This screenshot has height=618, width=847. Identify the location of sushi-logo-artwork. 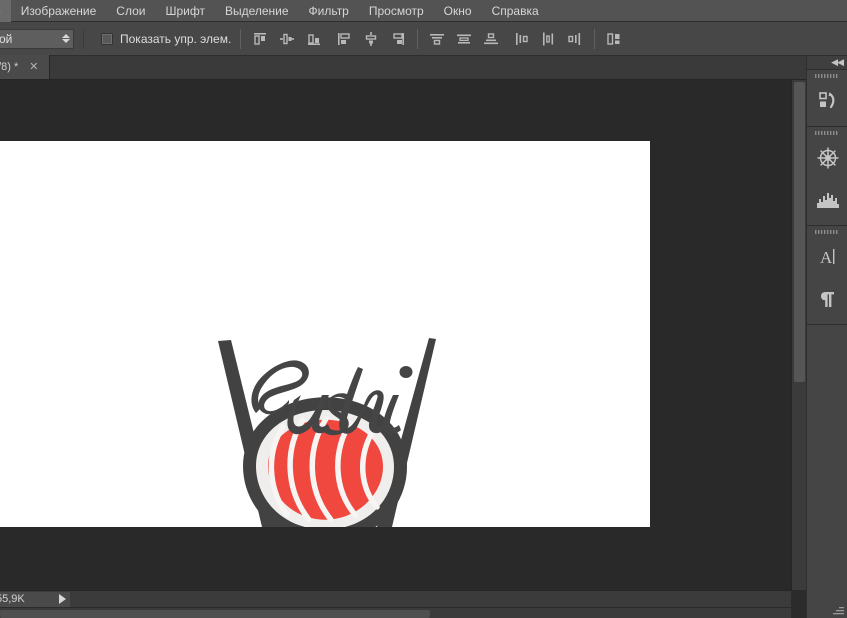
(327, 432).